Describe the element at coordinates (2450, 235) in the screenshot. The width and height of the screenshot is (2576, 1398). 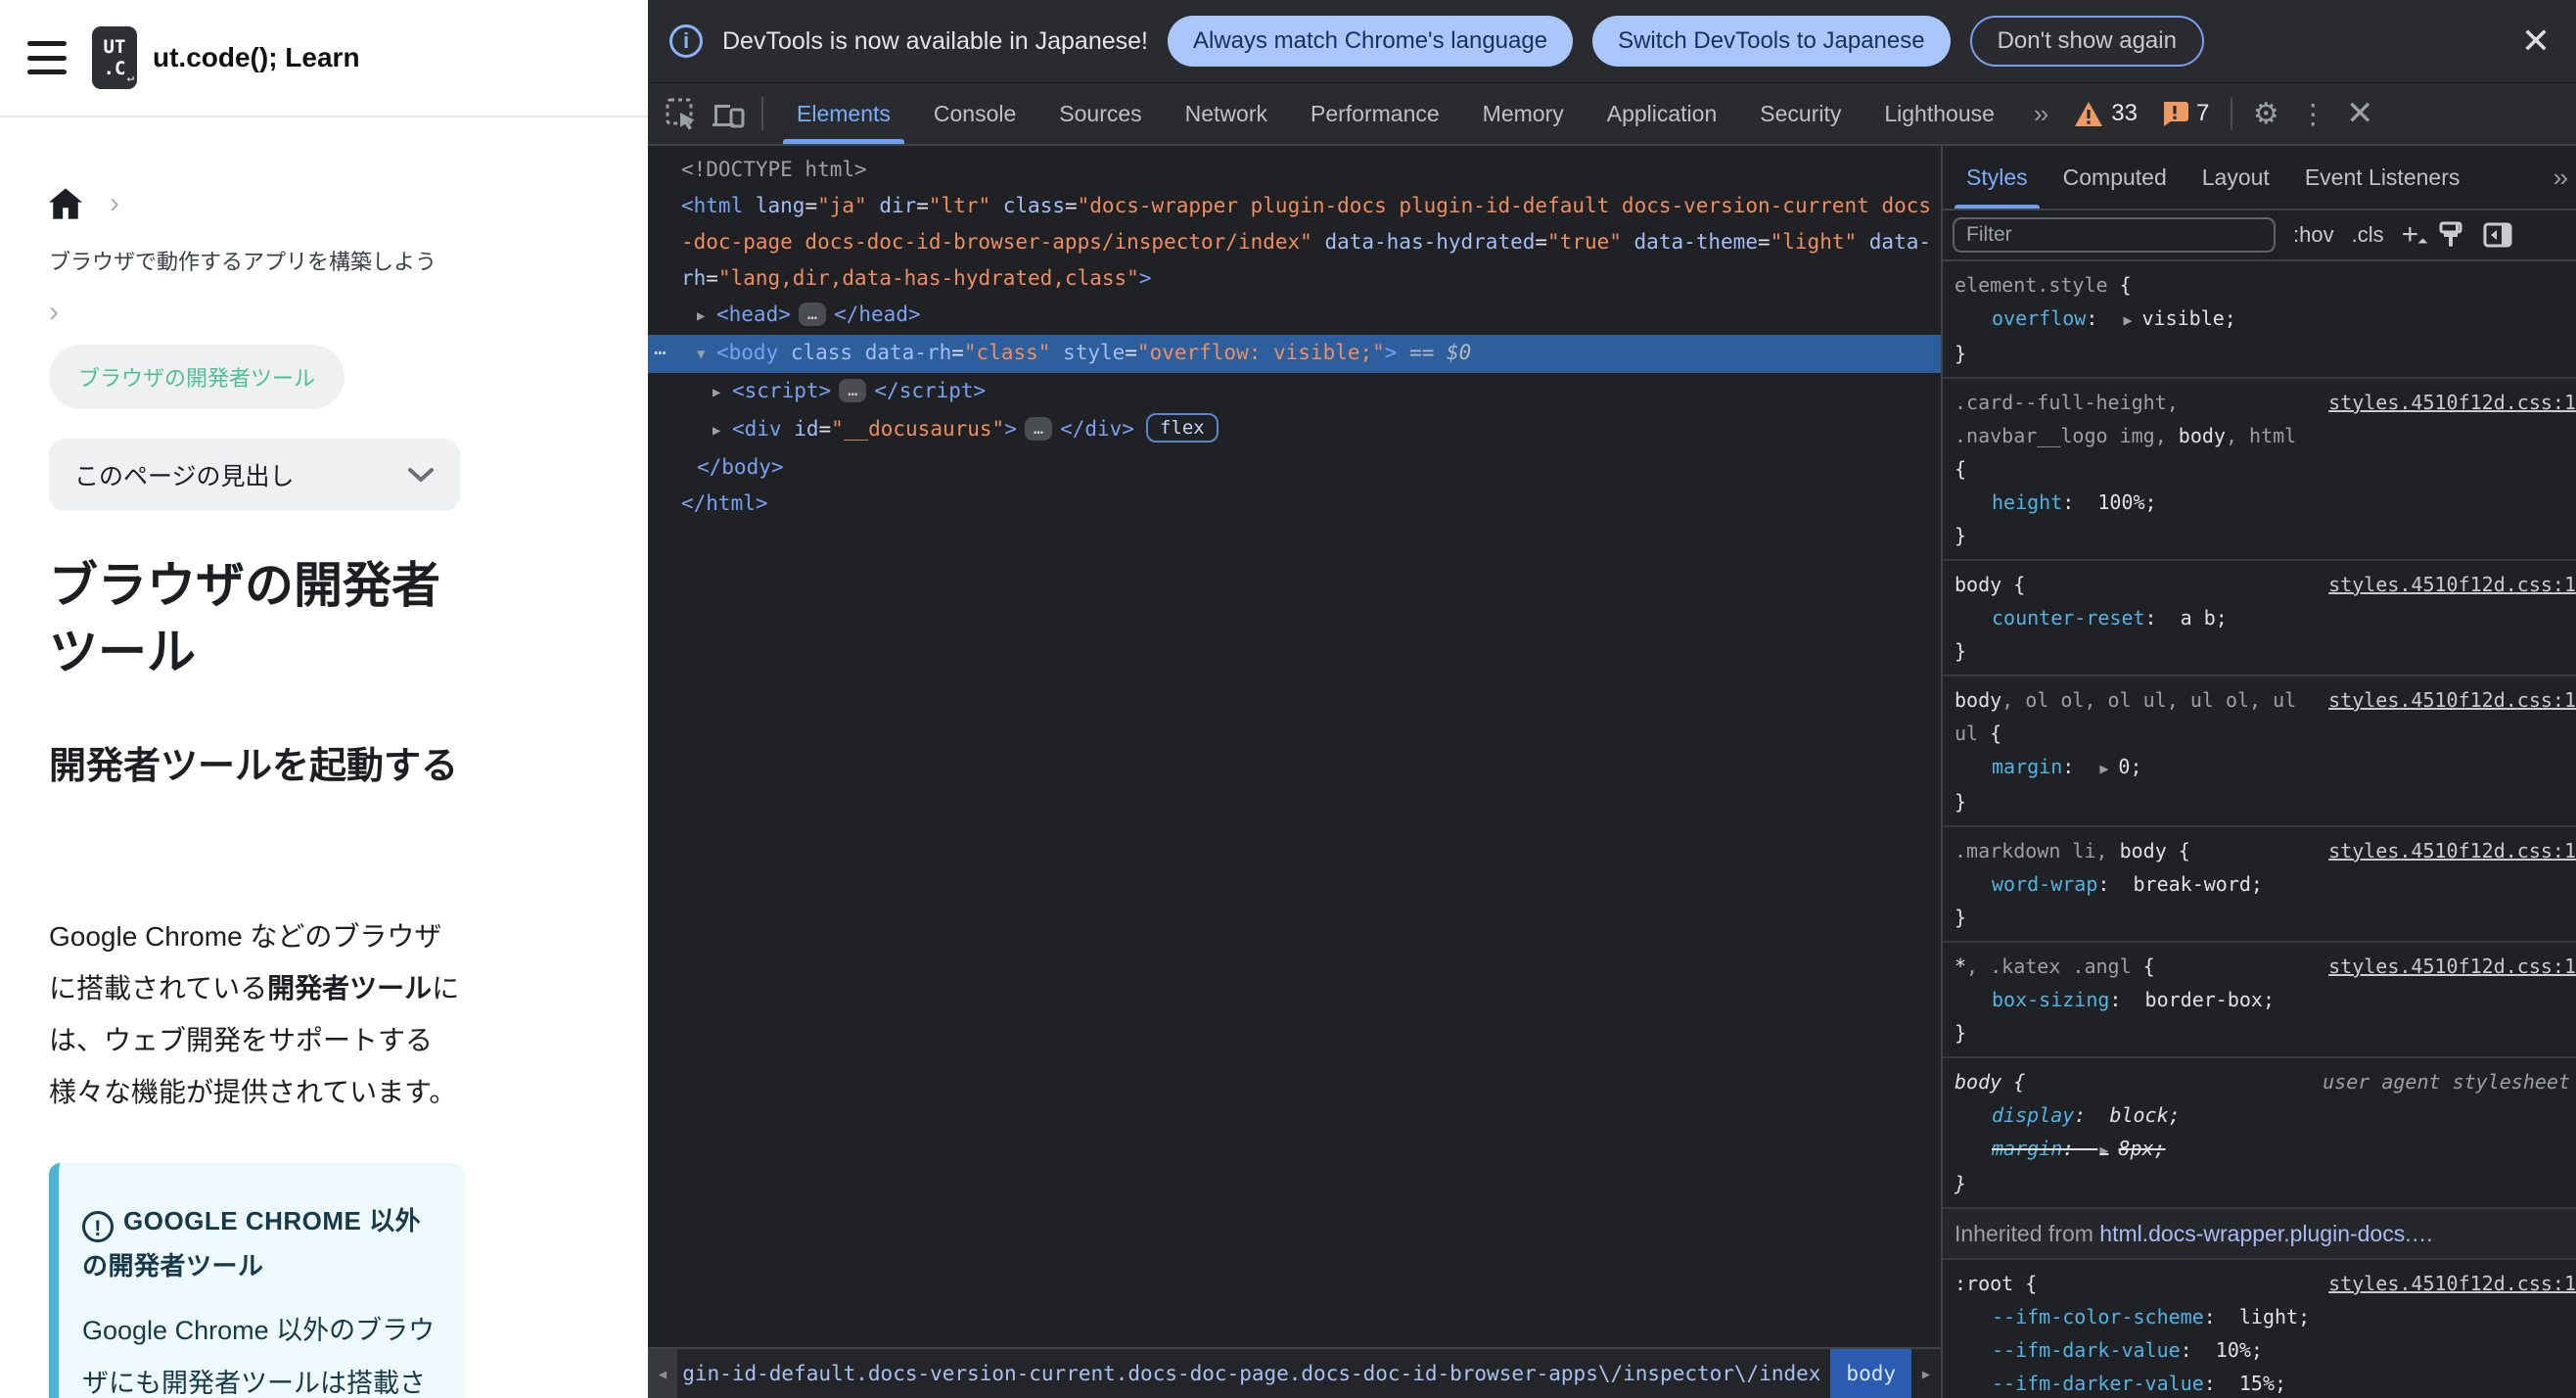
I see `brush-icon` at that location.